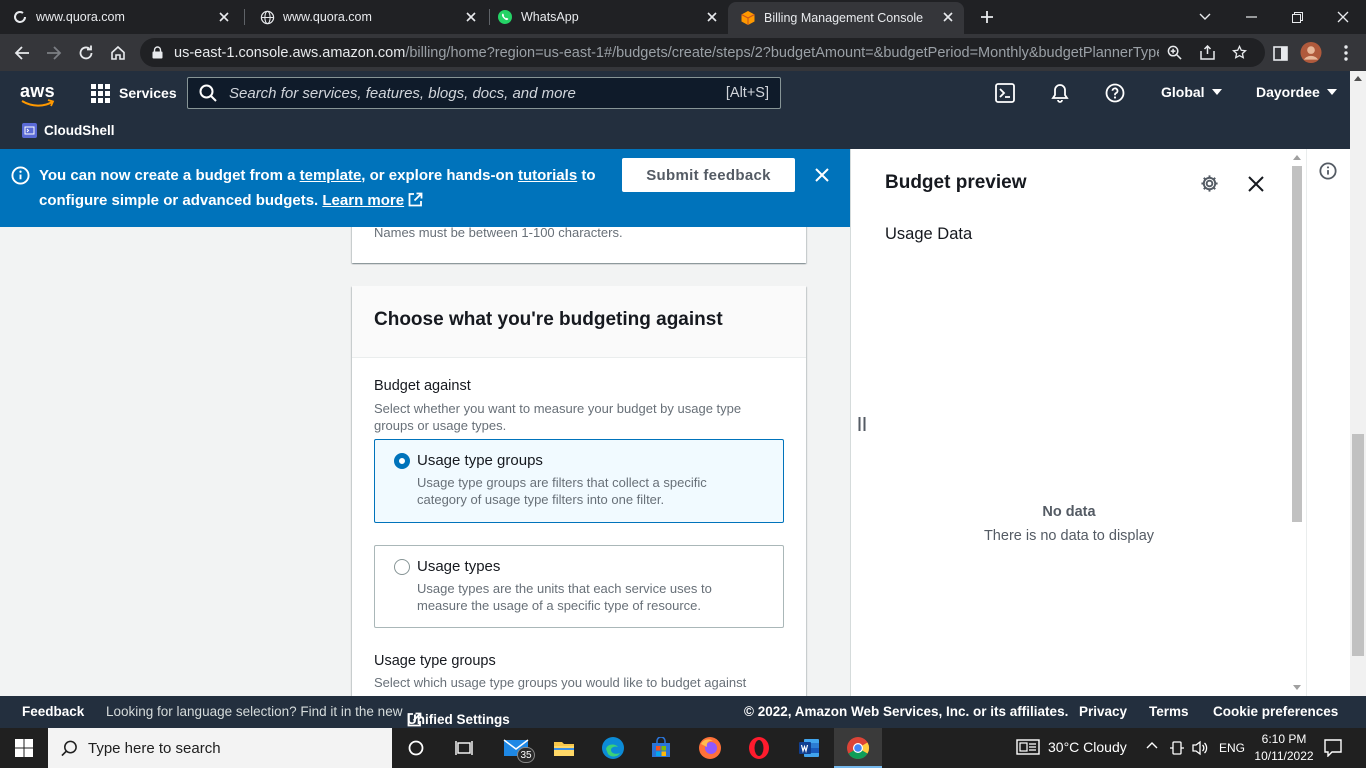 This screenshot has height=768, width=1366. Describe the element at coordinates (20, 17) in the screenshot. I see `loading-icon` at that location.